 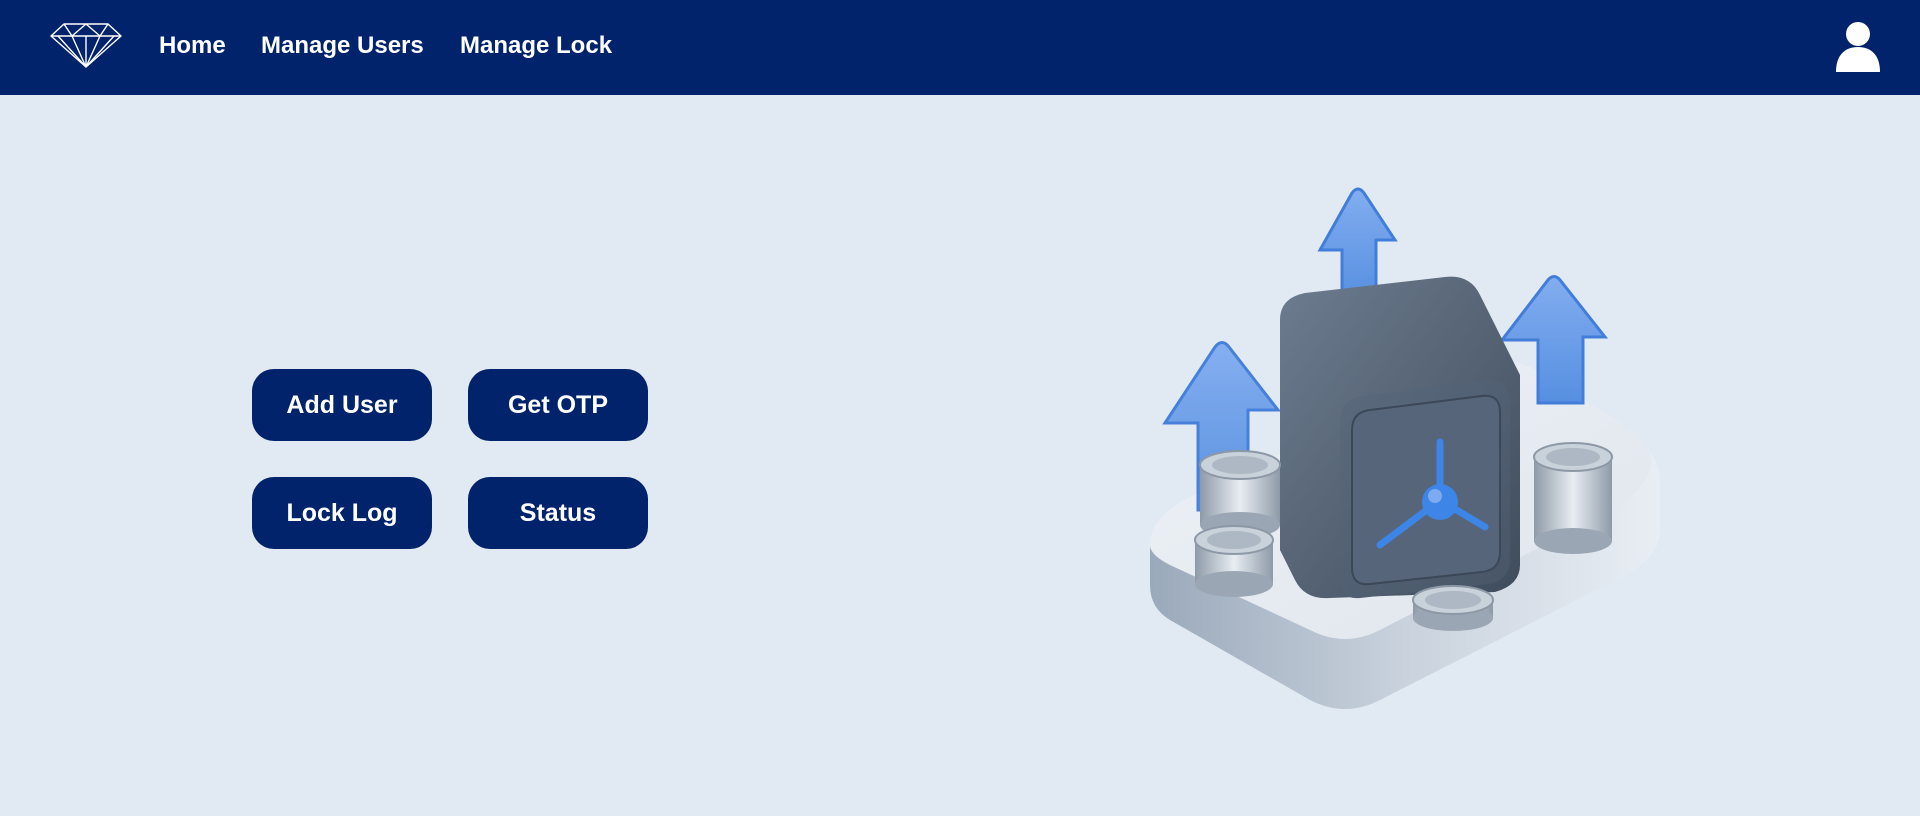 I want to click on diamond-logo-icon, so click(x=86, y=45).